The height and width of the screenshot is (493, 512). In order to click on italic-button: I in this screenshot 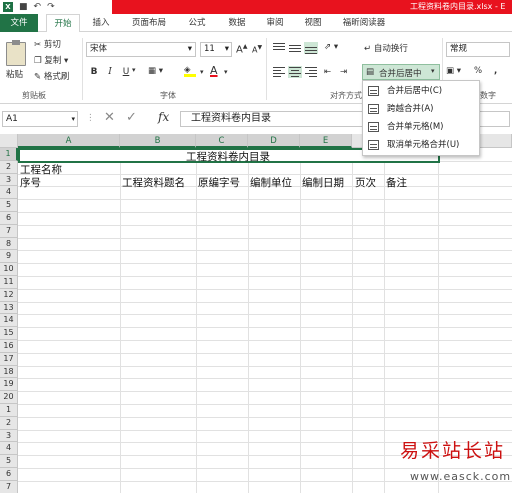, I will do `click(110, 72)`.